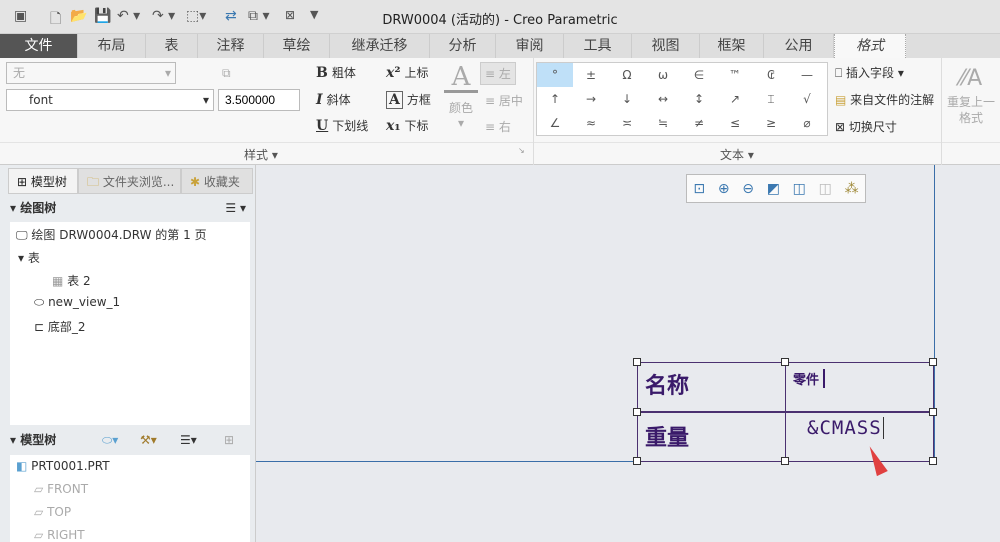  Describe the element at coordinates (498, 126) in the screenshot. I see `align-right-button: ≡ 右` at that location.